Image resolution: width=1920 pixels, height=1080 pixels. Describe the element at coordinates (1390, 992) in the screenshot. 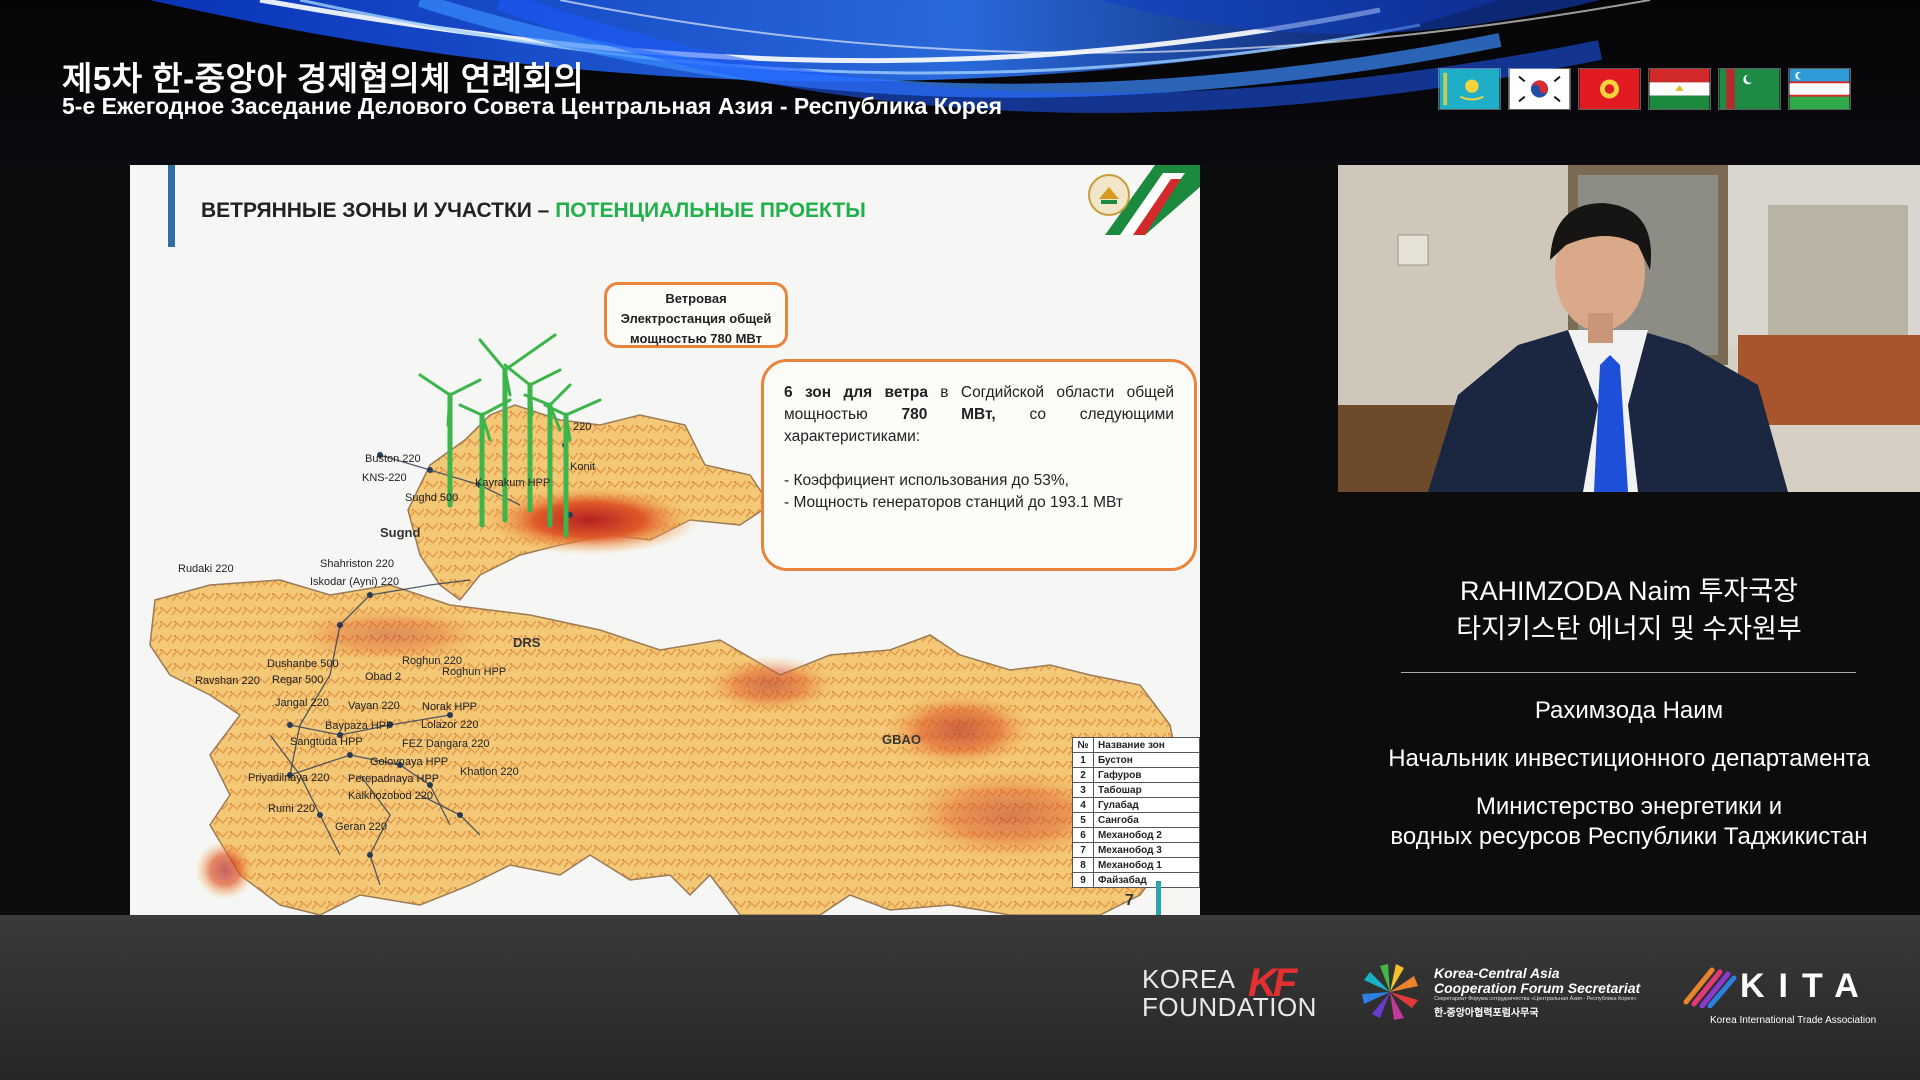

I see `pinwheel-icon` at that location.